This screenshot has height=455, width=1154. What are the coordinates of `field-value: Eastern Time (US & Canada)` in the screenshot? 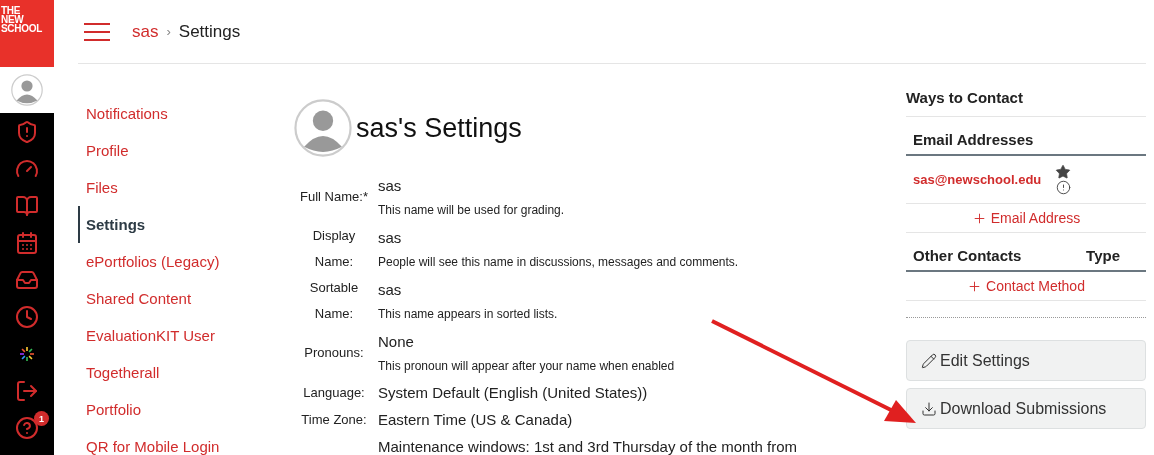 It's located at (475, 419).